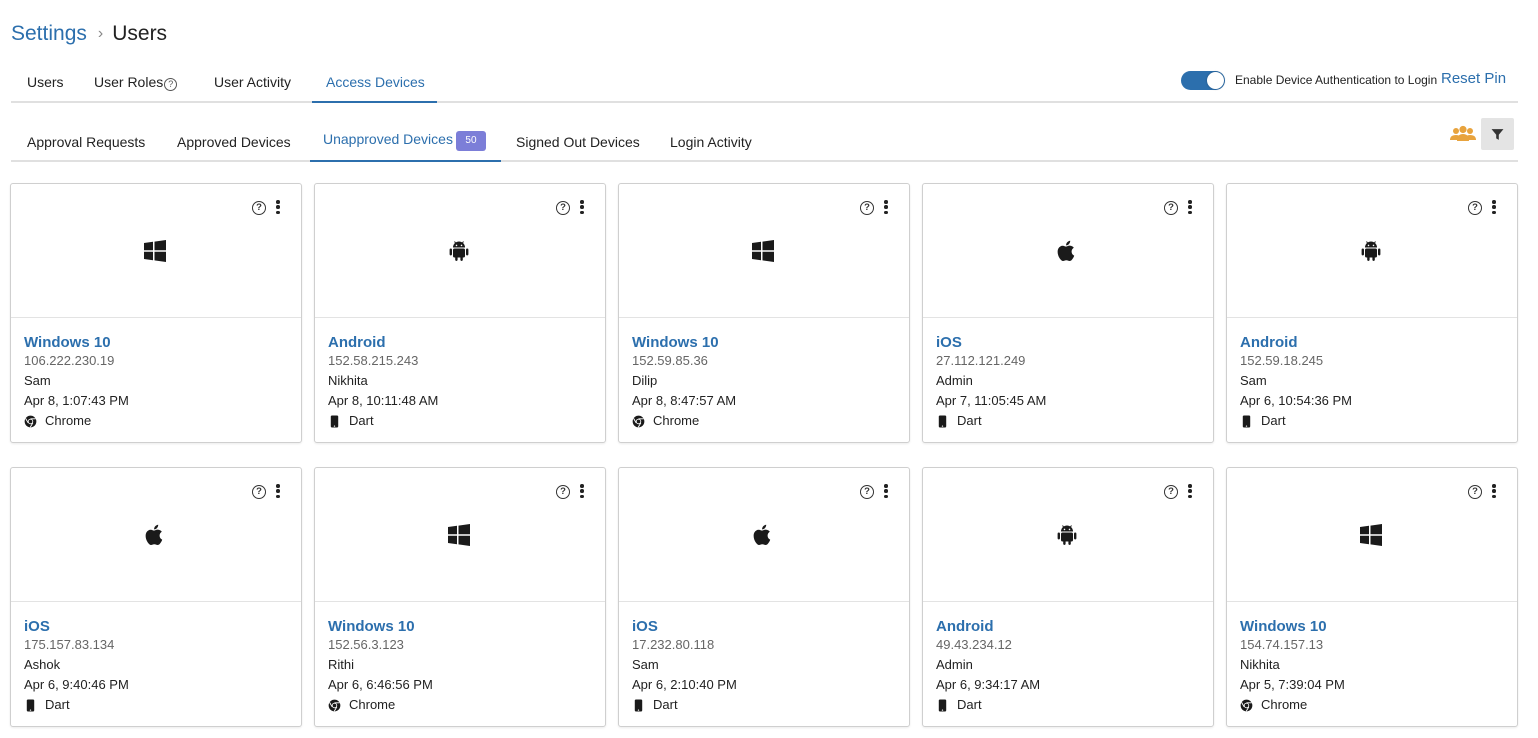  What do you see at coordinates (981, 360) in the screenshot?
I see `device-ip: 27.112.121.249` at bounding box center [981, 360].